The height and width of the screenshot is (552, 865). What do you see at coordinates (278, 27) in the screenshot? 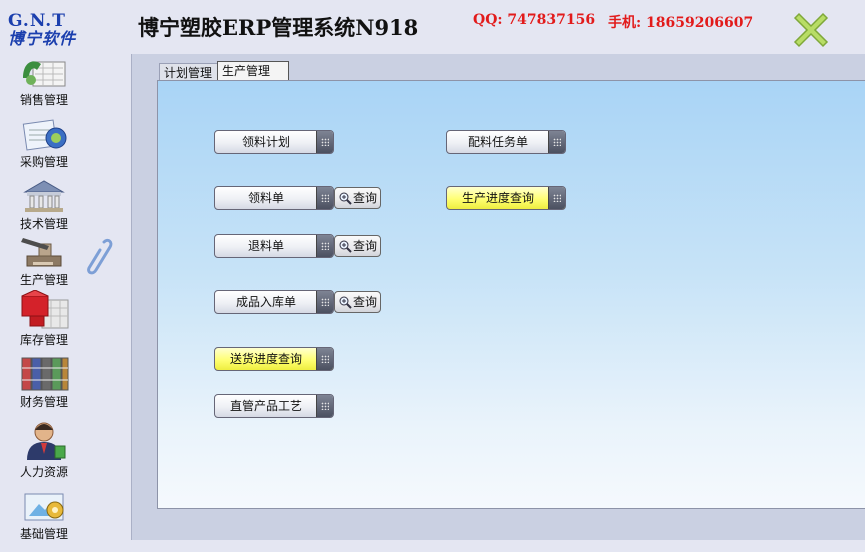
I see `app-title: 博宁塑胶ERP管理系统N918` at bounding box center [278, 27].